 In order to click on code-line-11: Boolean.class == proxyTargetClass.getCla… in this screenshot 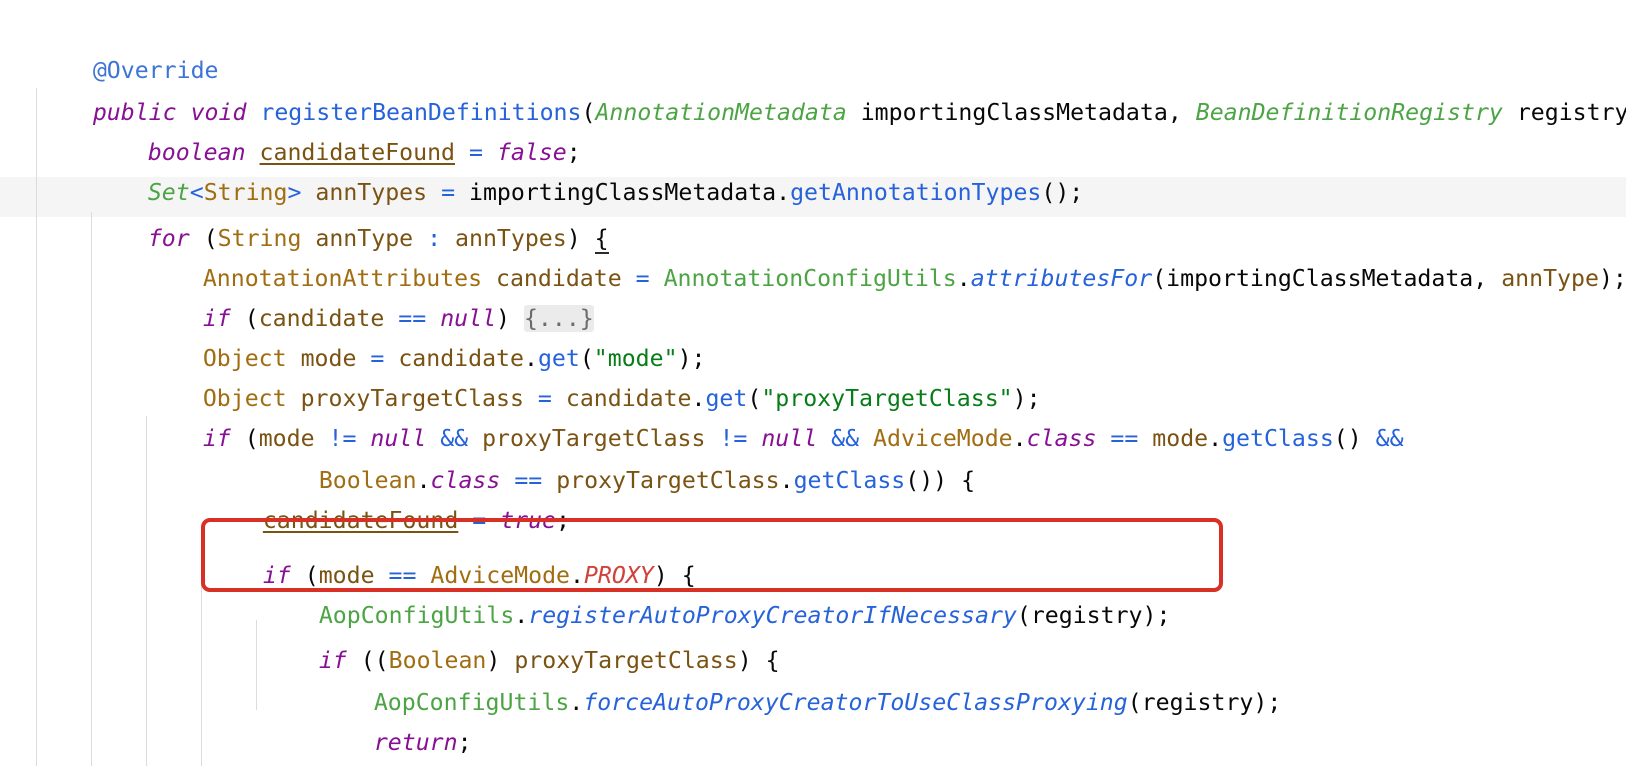, I will do `click(619, 456)`.